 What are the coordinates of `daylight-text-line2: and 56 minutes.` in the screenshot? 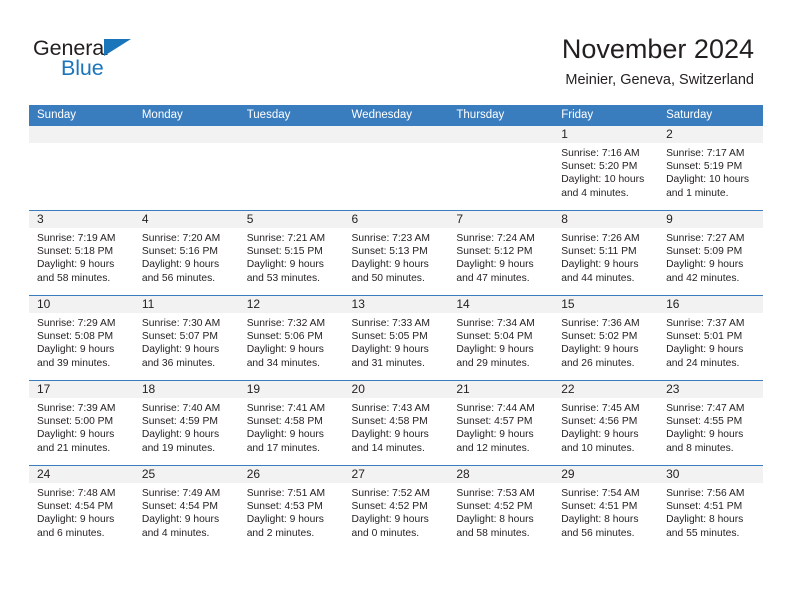 It's located at (598, 533).